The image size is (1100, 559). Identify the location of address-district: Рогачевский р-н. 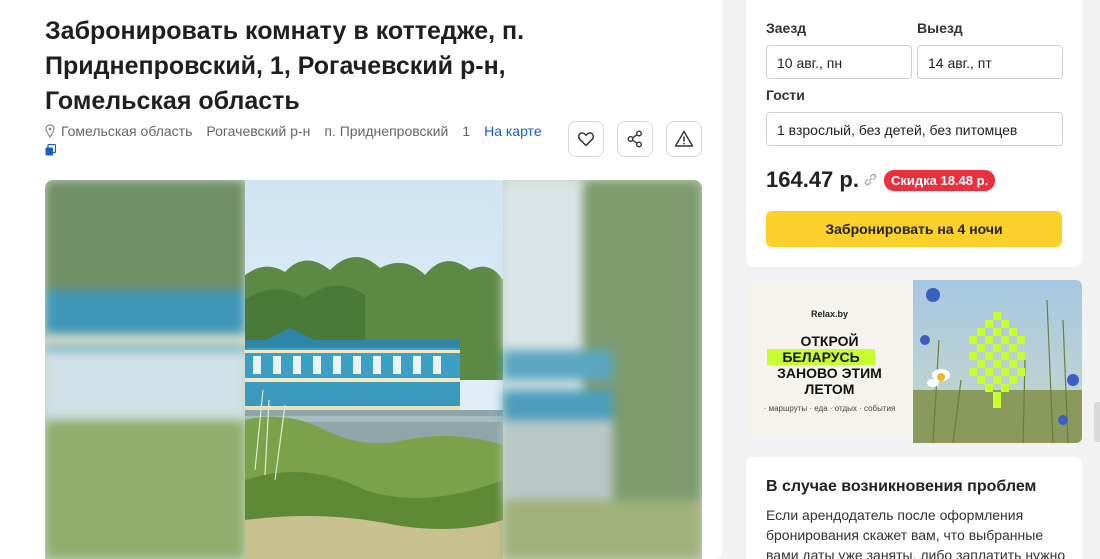
(258, 131).